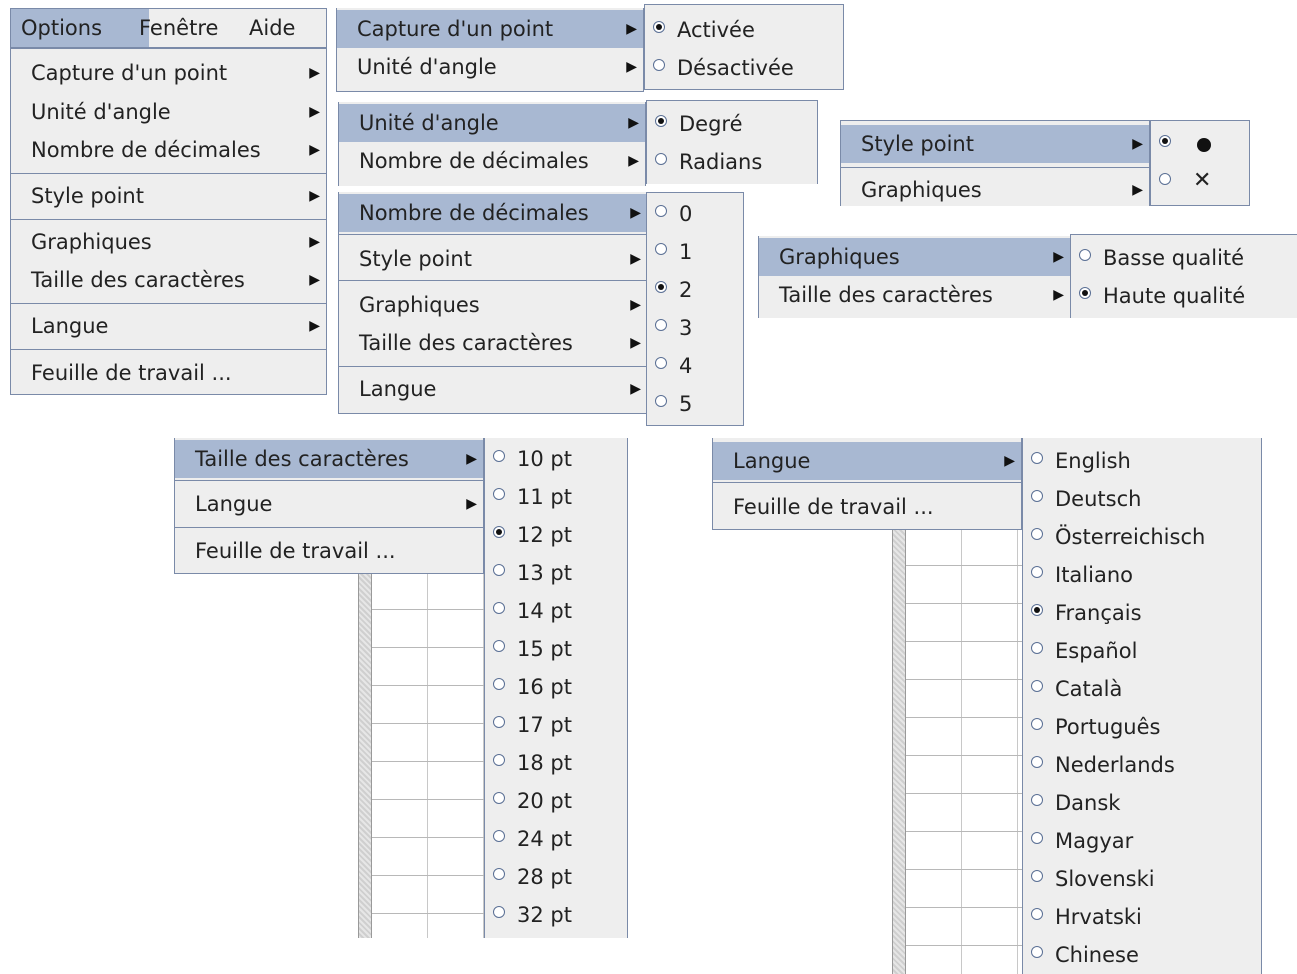 The image size is (1297, 974). I want to click on radio-item: Italiano, so click(1142, 575).